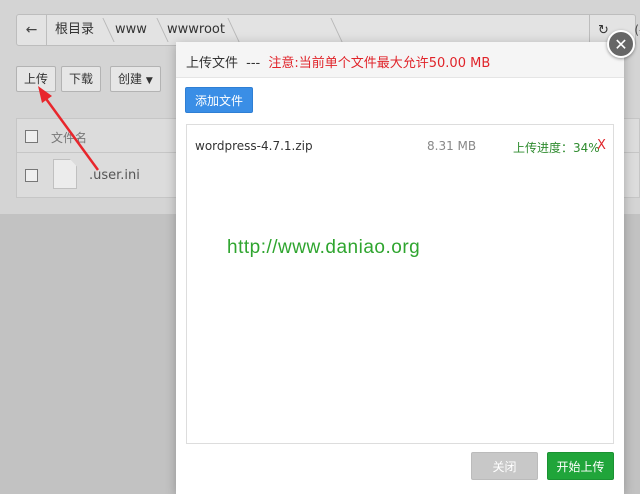 The image size is (640, 494). What do you see at coordinates (601, 145) in the screenshot?
I see `remove-file-button: X` at bounding box center [601, 145].